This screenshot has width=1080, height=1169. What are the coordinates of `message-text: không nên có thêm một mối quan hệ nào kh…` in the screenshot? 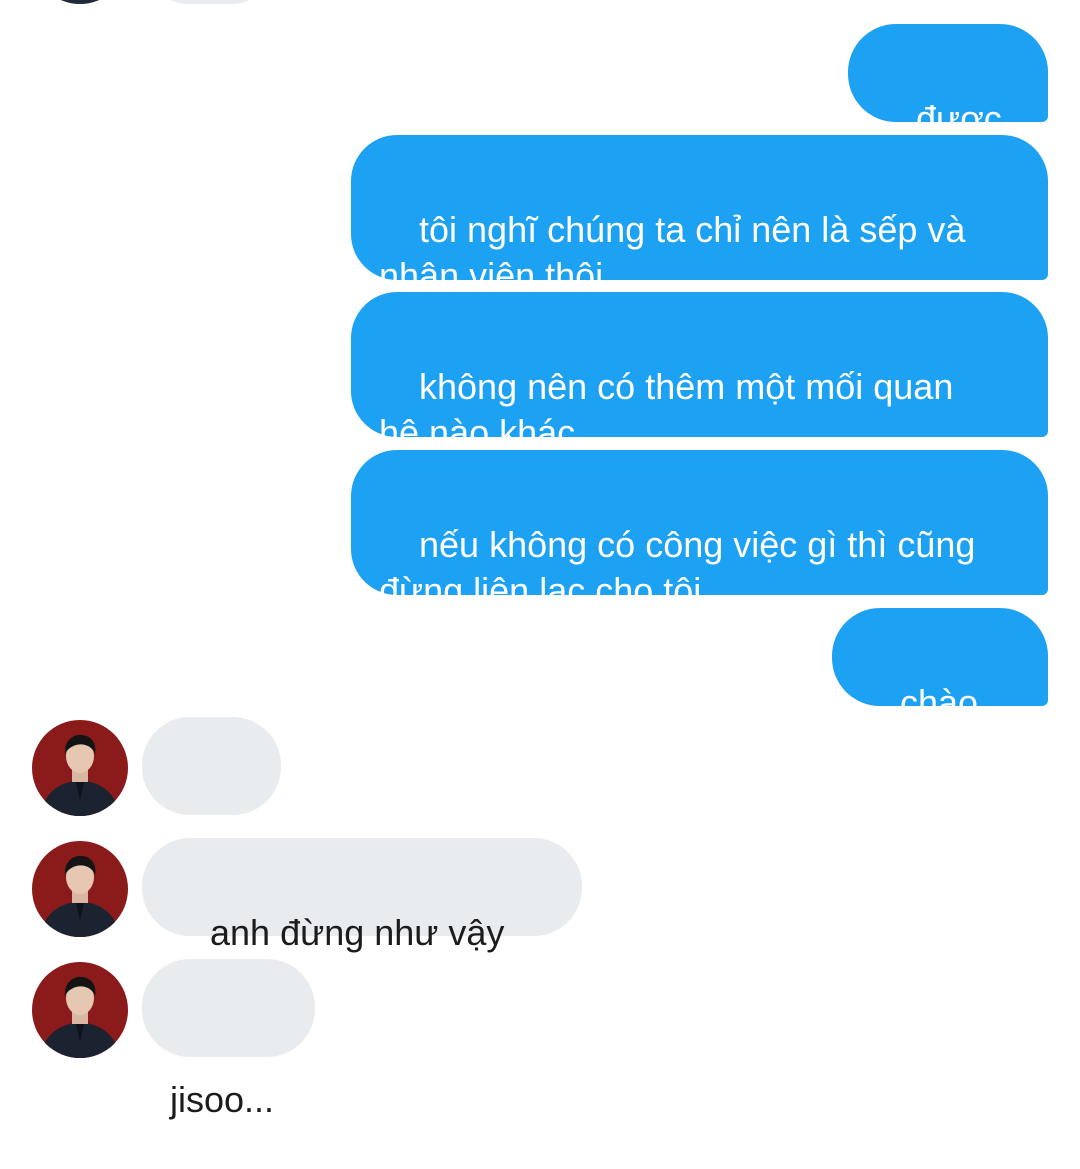 It's located at (671, 409).